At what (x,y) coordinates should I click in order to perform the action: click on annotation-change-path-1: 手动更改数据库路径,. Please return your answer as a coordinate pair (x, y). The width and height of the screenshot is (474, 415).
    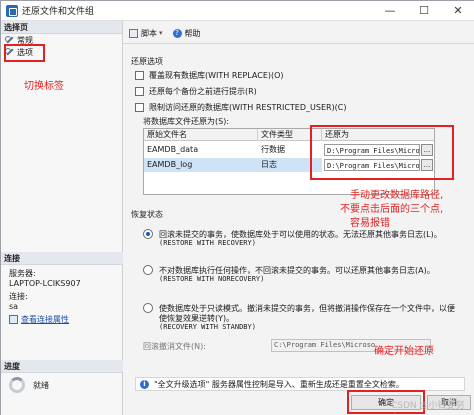
    Looking at the image, I should click on (397, 195).